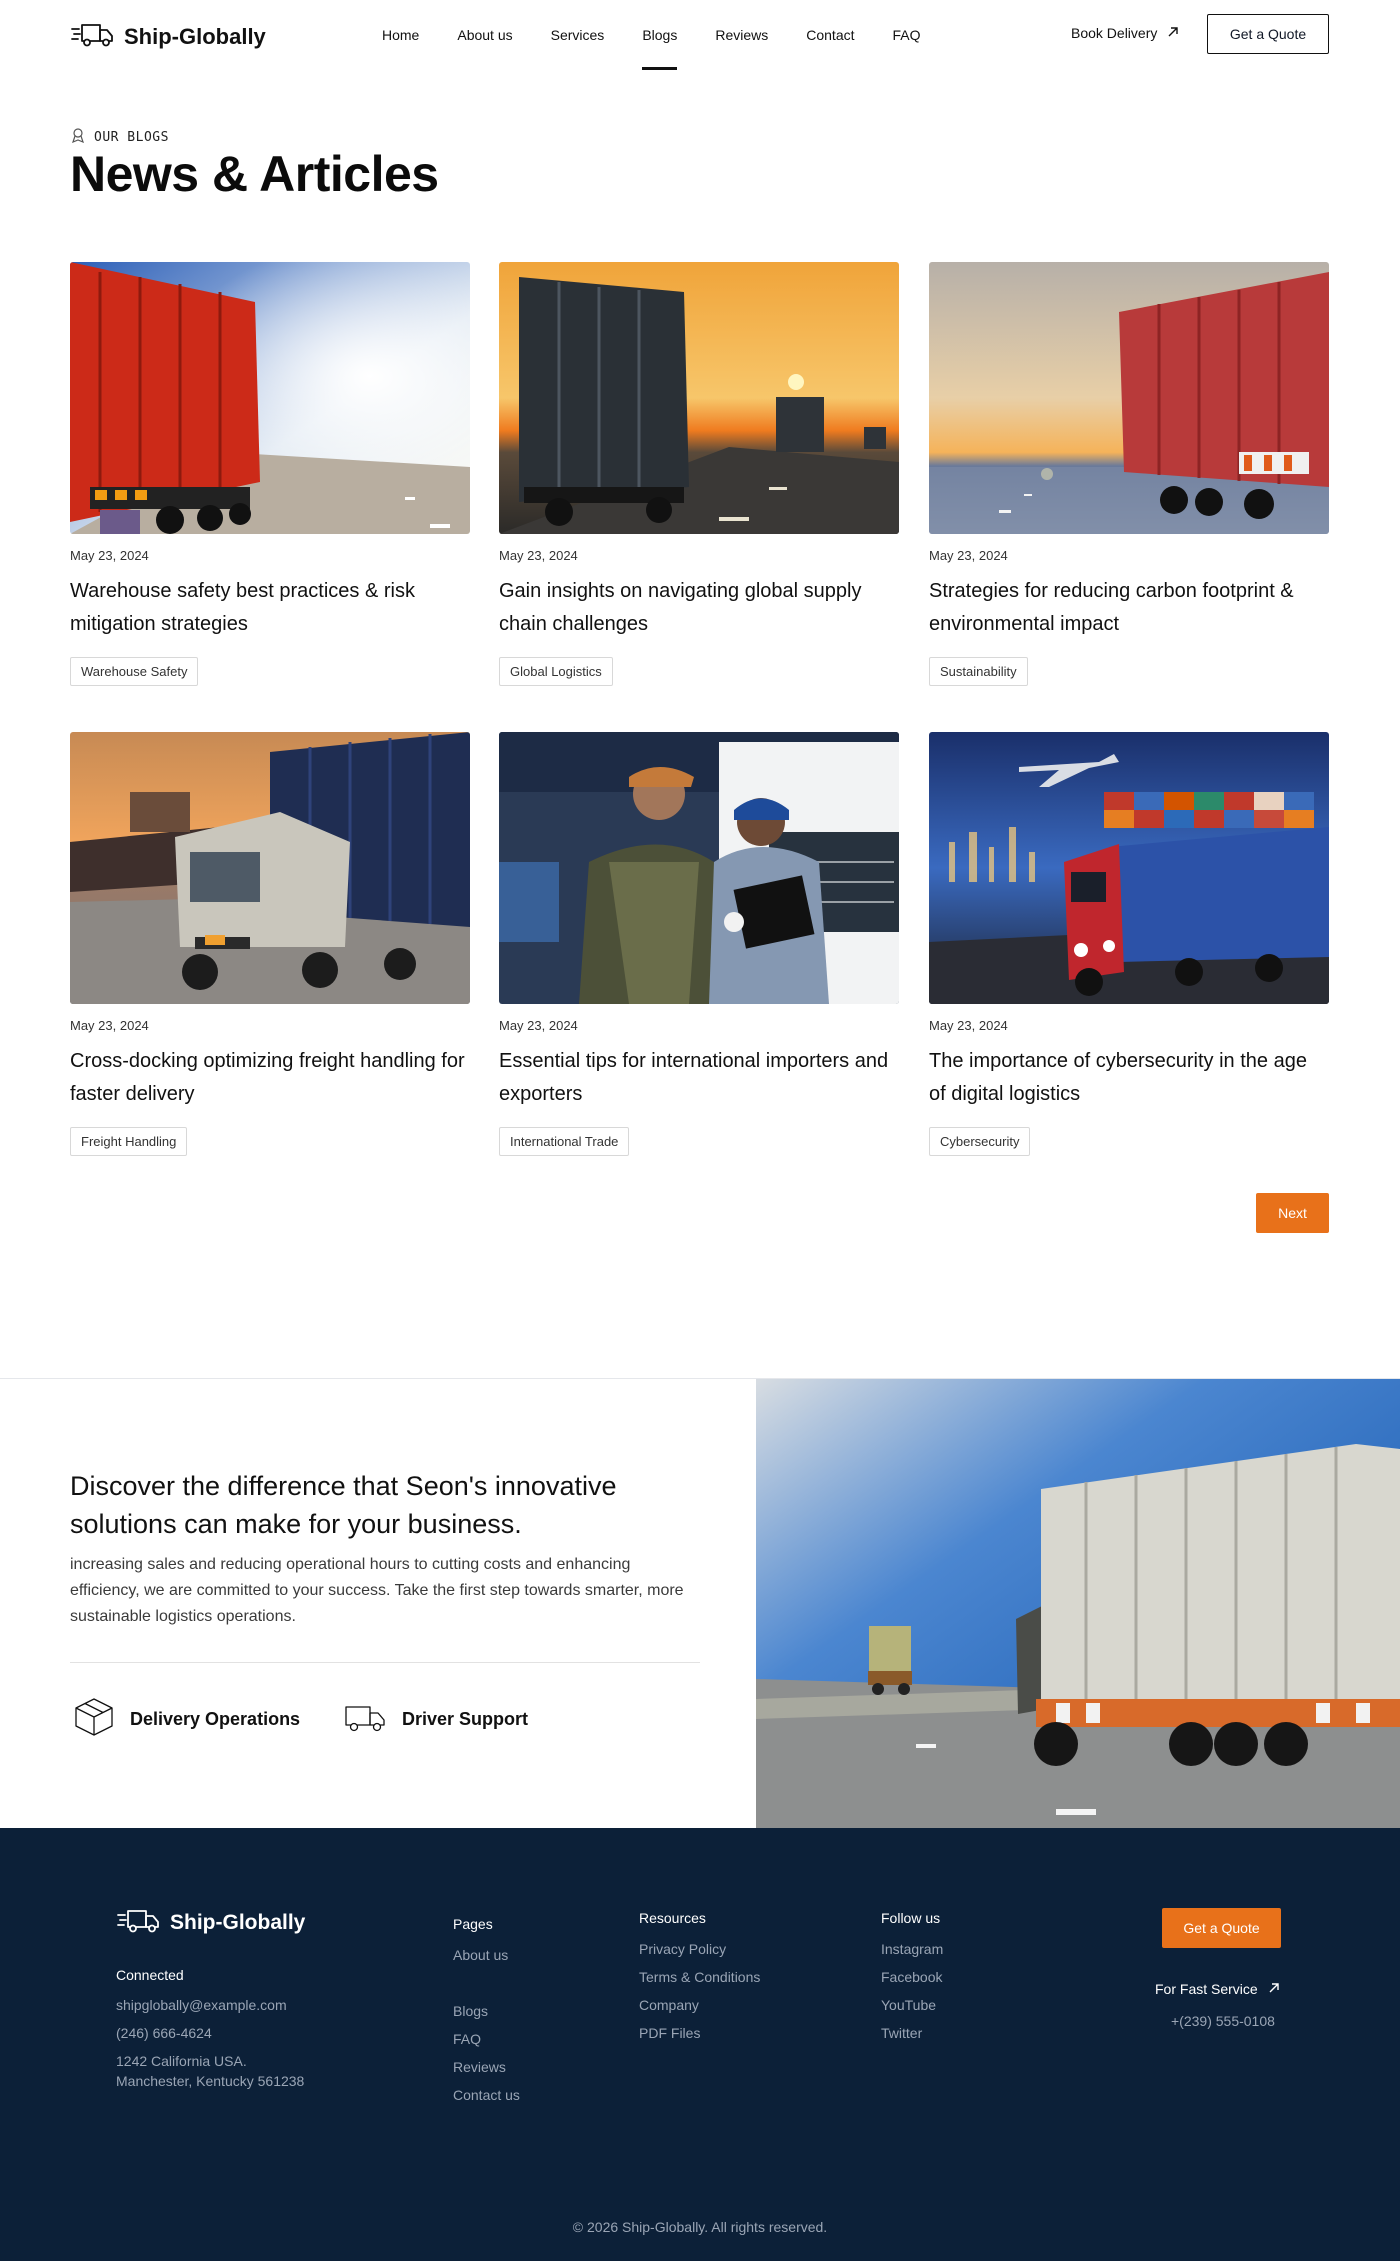 Image resolution: width=1400 pixels, height=2261 pixels. Describe the element at coordinates (912, 1949) in the screenshot. I see `footer-social-instagram: Instagram` at that location.